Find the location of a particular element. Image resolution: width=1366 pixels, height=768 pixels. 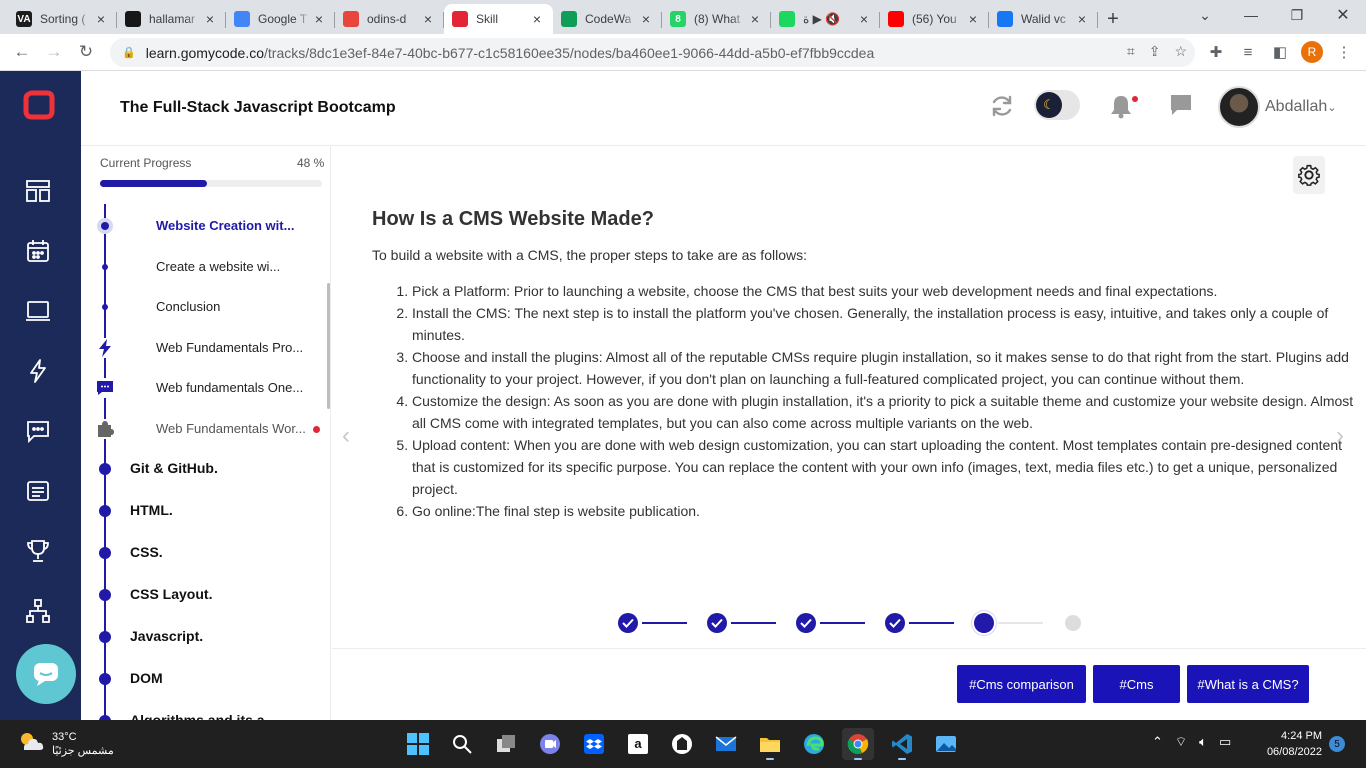

notification-count-badge: 5 is located at coordinates (1337, 744).